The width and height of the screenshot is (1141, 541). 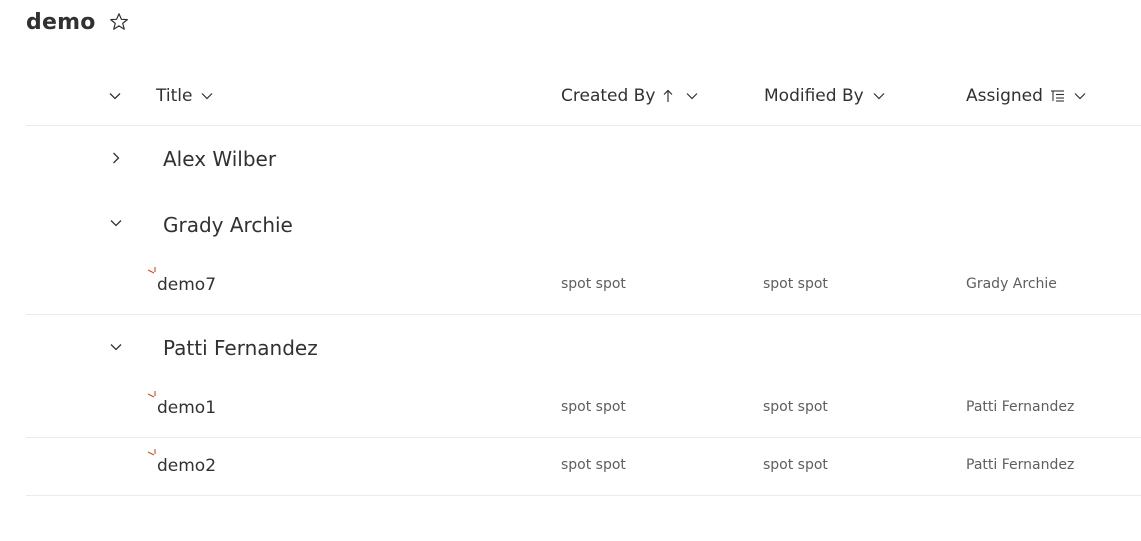 What do you see at coordinates (240, 348) in the screenshot?
I see `group-header-name: Patti Fernandez` at bounding box center [240, 348].